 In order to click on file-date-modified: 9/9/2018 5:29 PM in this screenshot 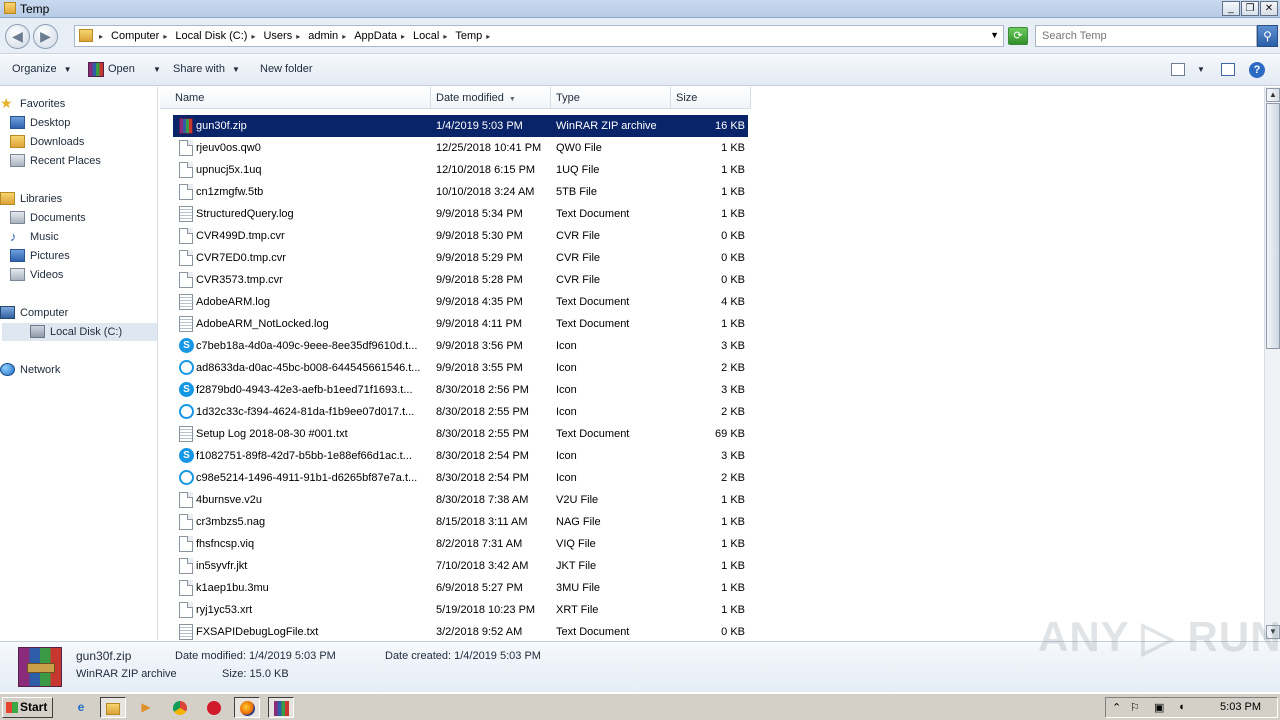, I will do `click(479, 258)`.